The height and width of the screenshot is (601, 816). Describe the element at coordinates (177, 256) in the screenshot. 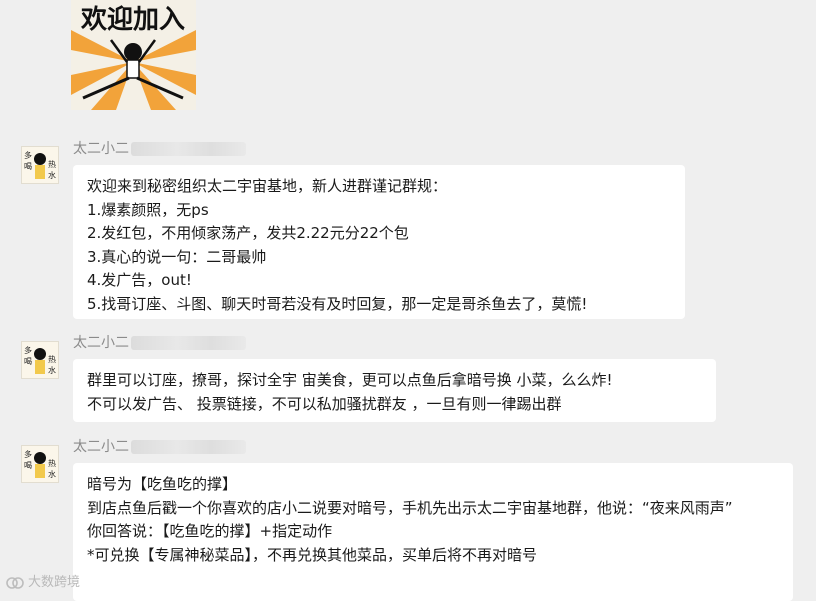

I see `message-line: 3.真心的说一句：二哥最帅` at that location.